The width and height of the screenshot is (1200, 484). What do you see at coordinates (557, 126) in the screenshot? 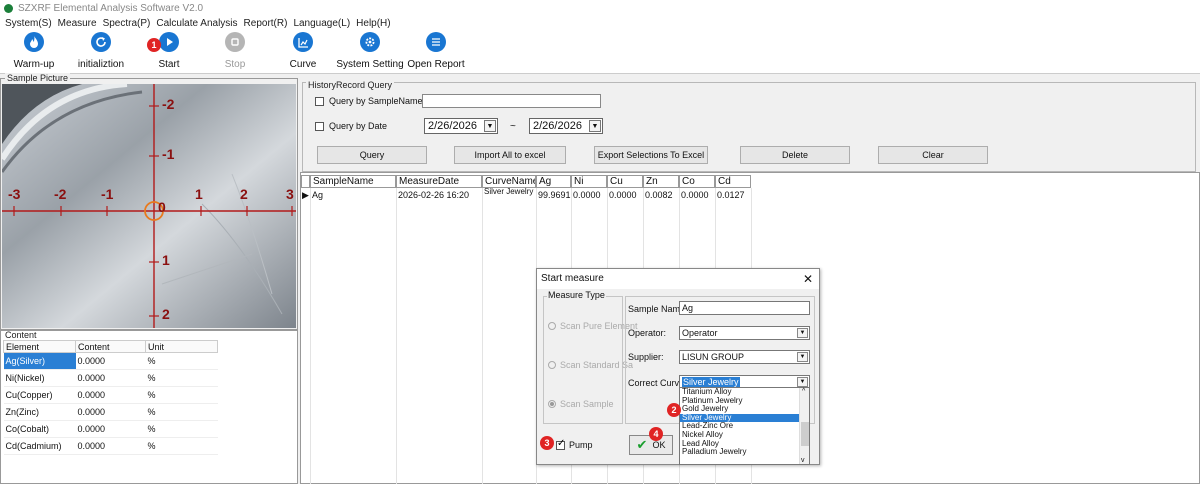
I see `date-to-value: 2/26/2026` at bounding box center [557, 126].